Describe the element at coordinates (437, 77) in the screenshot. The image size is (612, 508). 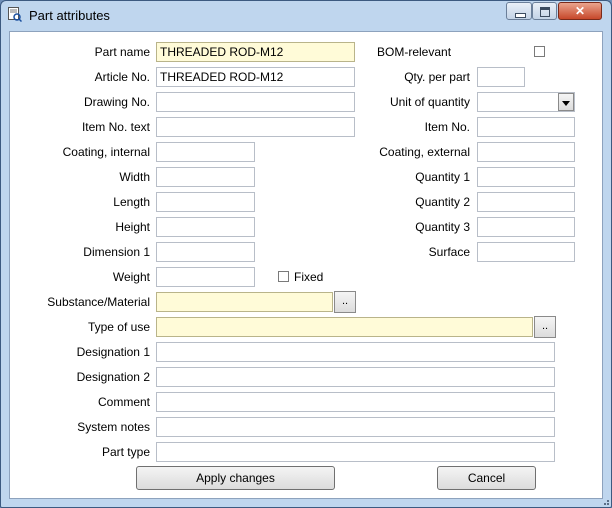
I see `qty-per-part-label: Qty. per part` at that location.